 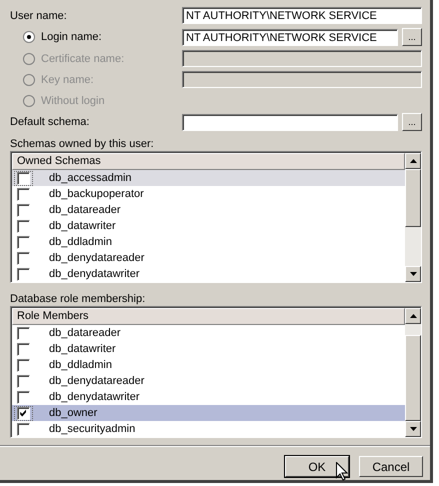 I want to click on dialog-button: OK, so click(x=317, y=466).